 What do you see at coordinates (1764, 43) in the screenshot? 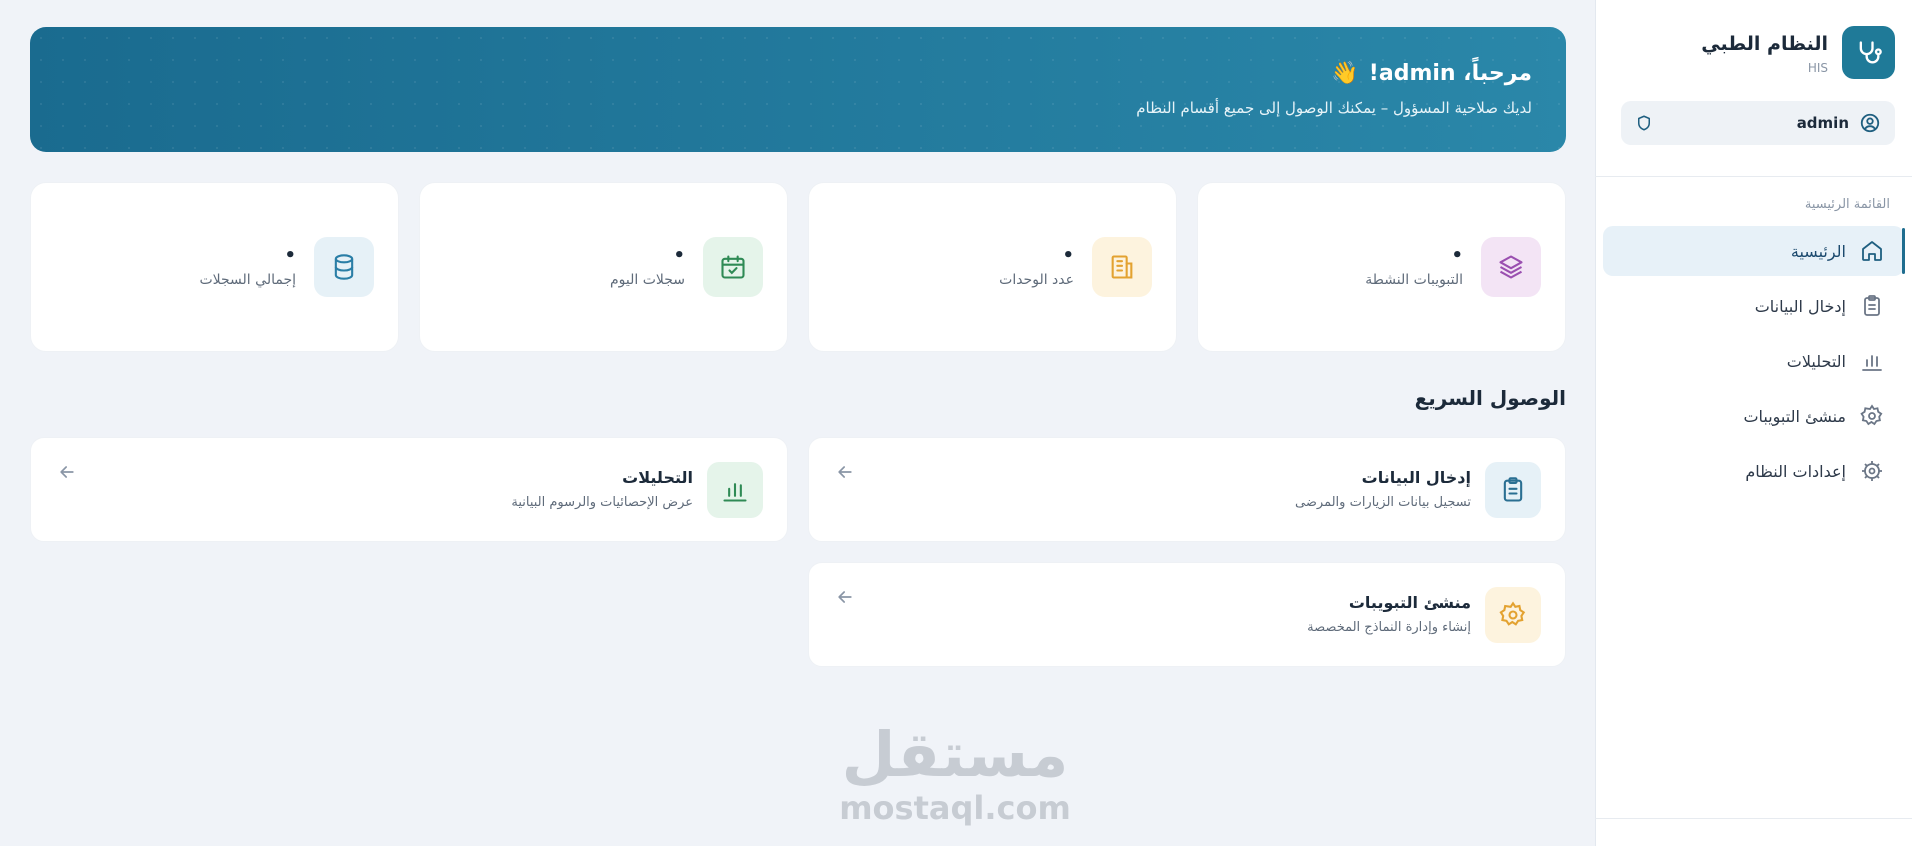
I see `brand-title: النظام الطبي` at bounding box center [1764, 43].